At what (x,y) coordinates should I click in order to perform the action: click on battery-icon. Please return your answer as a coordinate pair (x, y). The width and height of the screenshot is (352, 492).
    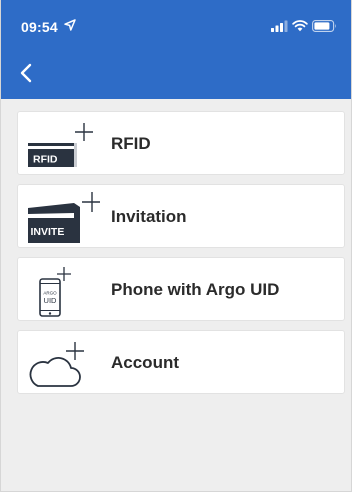
    Looking at the image, I should click on (324, 26).